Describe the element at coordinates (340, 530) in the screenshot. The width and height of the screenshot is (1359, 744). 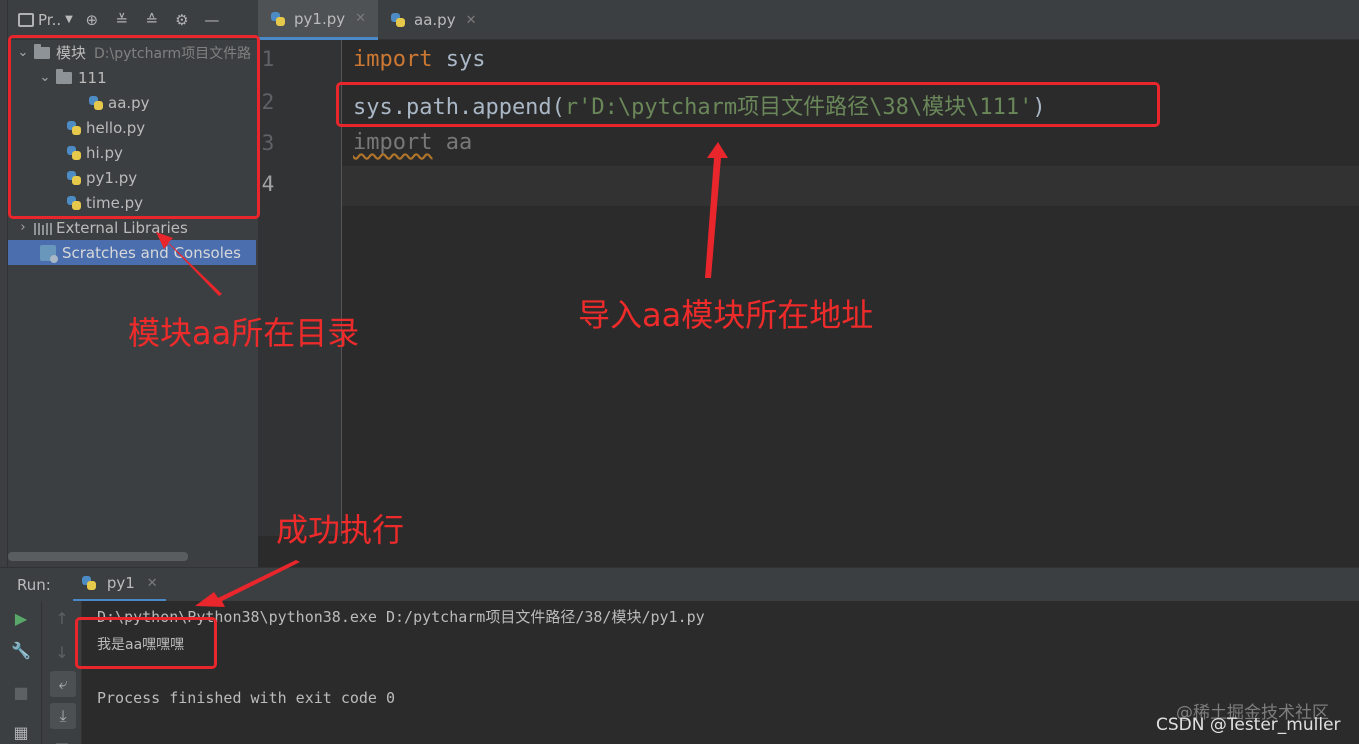
I see `annotation-success: 成功执行` at that location.